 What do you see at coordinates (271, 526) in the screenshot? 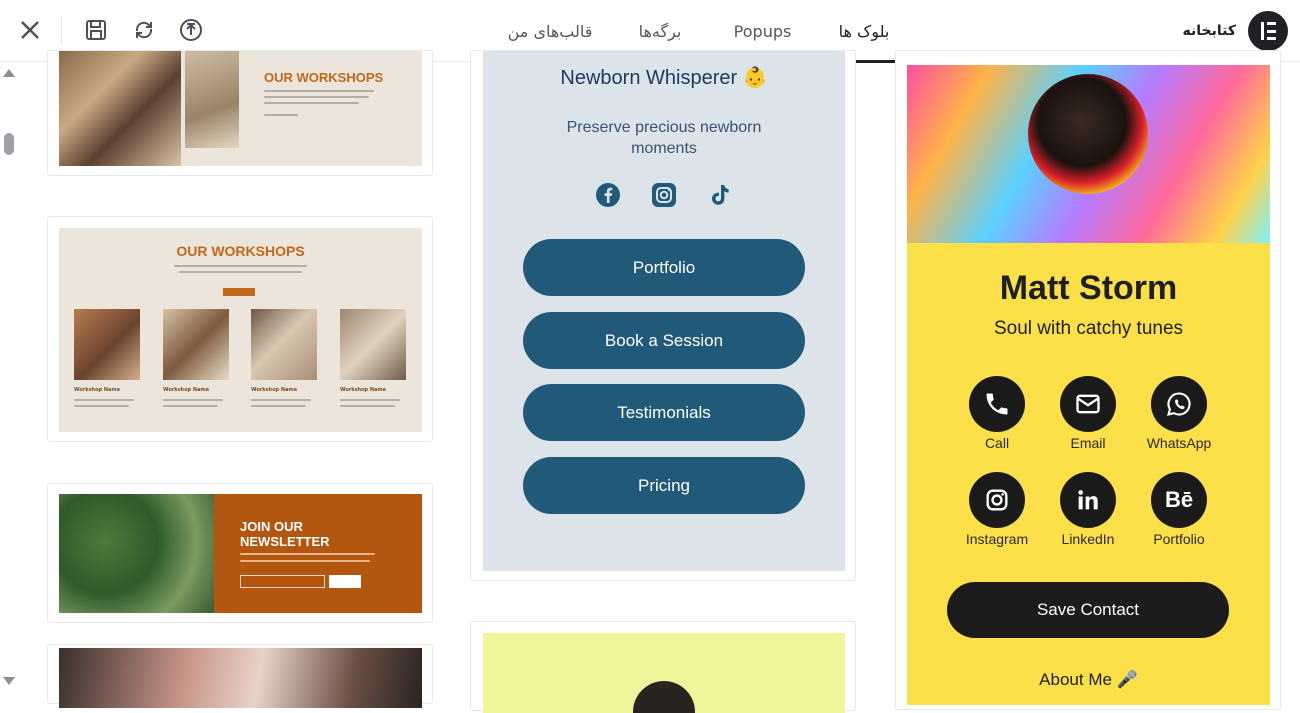
I see `newsletter-title-line: JOIN OUR` at bounding box center [271, 526].